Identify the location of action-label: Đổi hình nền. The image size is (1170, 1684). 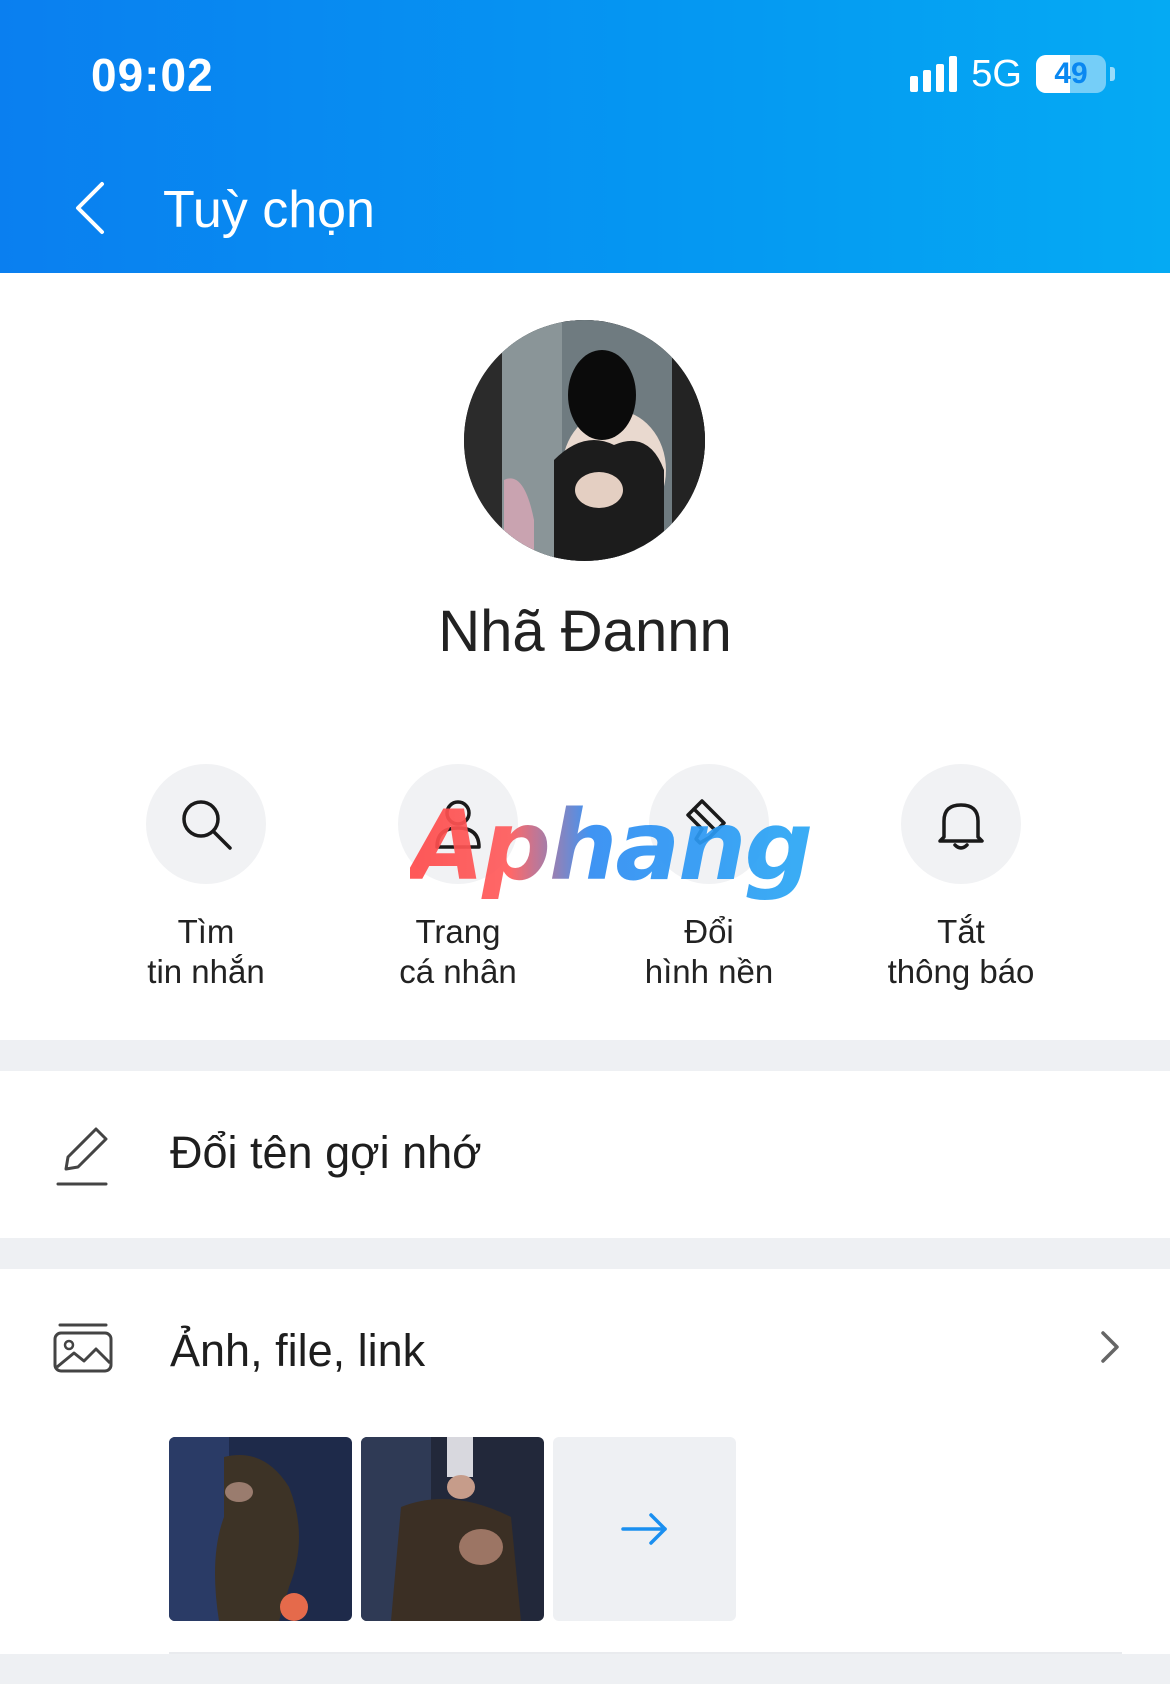
(709, 952).